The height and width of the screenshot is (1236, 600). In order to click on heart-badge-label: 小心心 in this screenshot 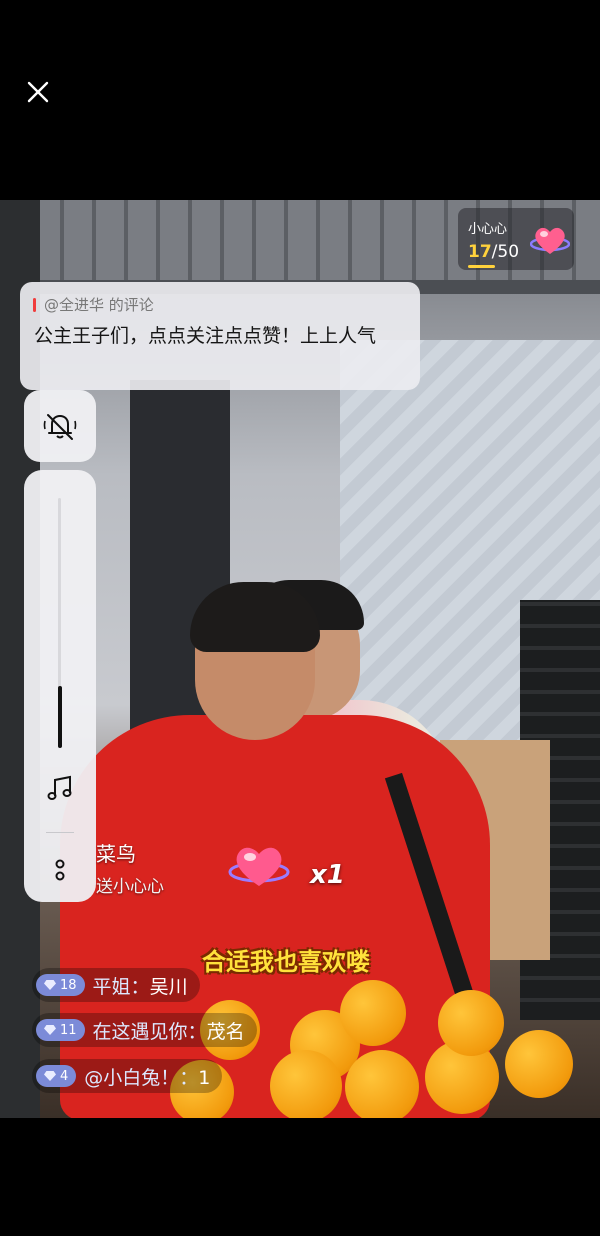, I will do `click(488, 229)`.